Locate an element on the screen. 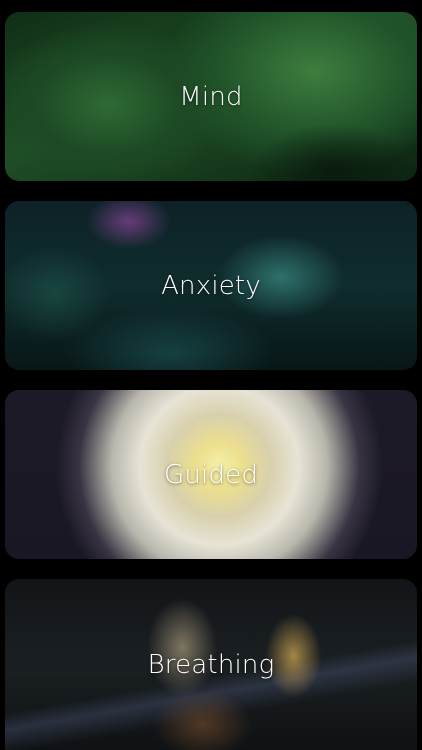 This screenshot has height=750, width=422. category-label-anxiety: Anxiety is located at coordinates (211, 285).